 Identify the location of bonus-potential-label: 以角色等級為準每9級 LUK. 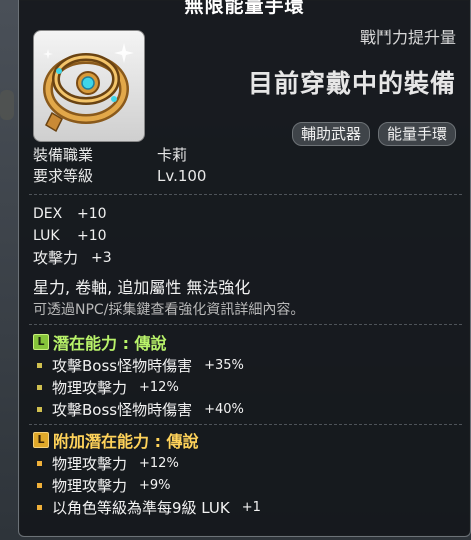
(141, 507).